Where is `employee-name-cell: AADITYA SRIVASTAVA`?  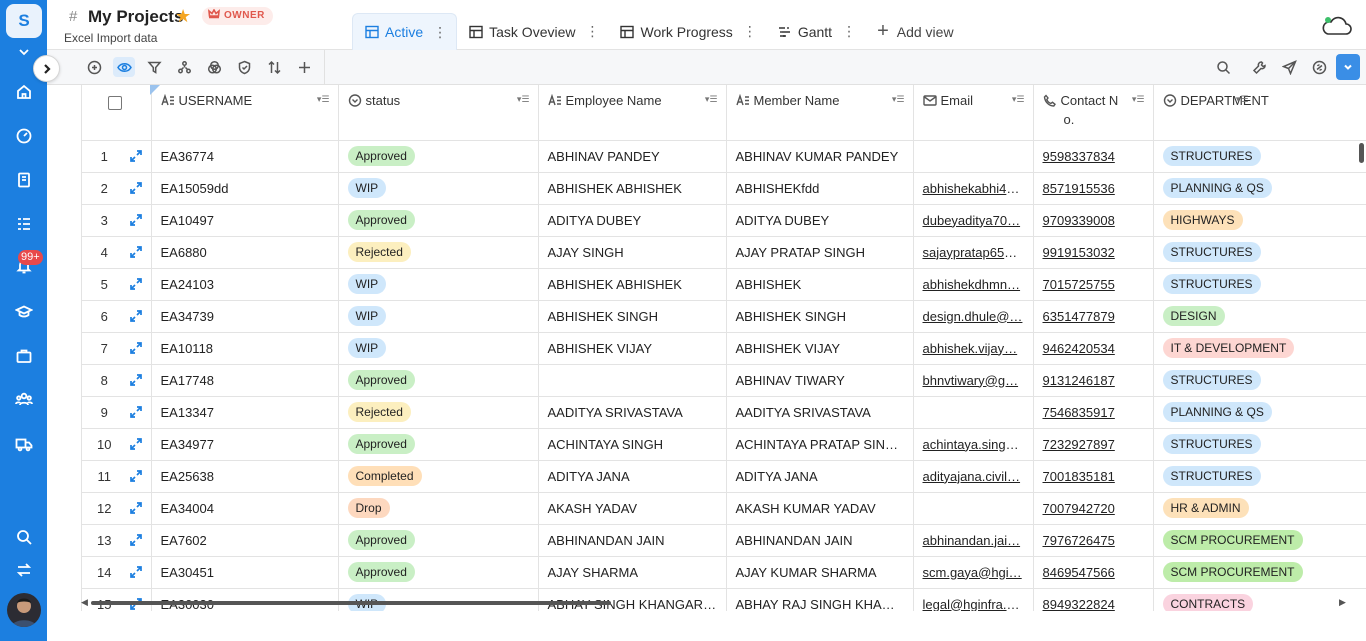 employee-name-cell: AADITYA SRIVASTAVA is located at coordinates (632, 412).